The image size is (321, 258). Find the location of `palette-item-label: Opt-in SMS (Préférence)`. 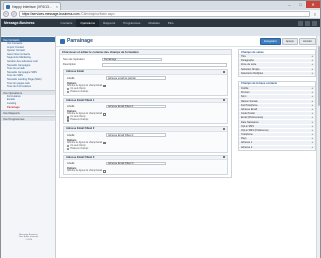

palette-item-label: Opt-in SMS (Préférence) is located at coordinates (255, 130).